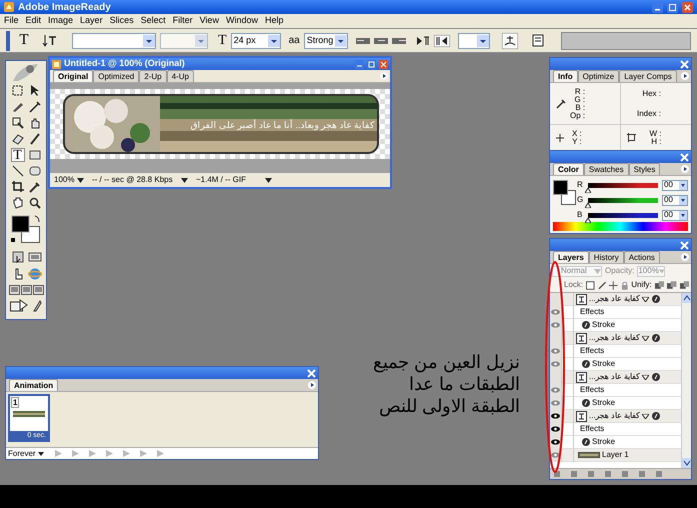  I want to click on rounded-rectangle-icon, so click(35, 171).